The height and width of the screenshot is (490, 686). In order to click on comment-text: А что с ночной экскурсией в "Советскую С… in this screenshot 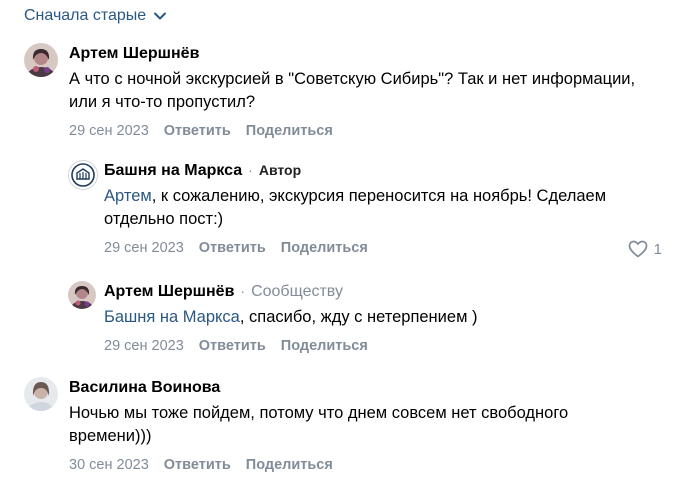, I will do `click(352, 90)`.